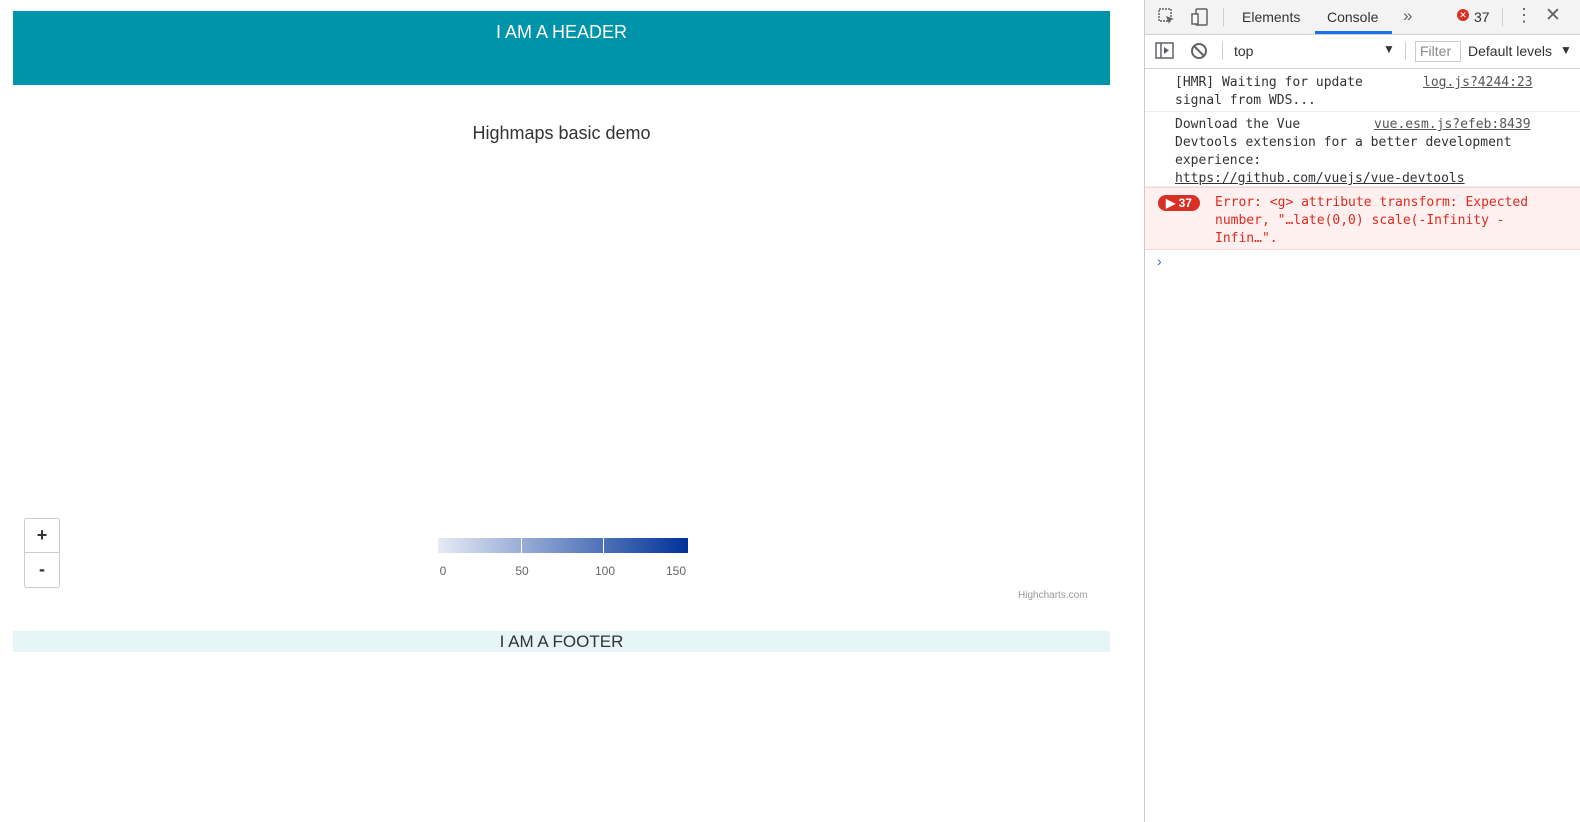  Describe the element at coordinates (1478, 83) in the screenshot. I see `source-link: log.js?4244:23` at that location.